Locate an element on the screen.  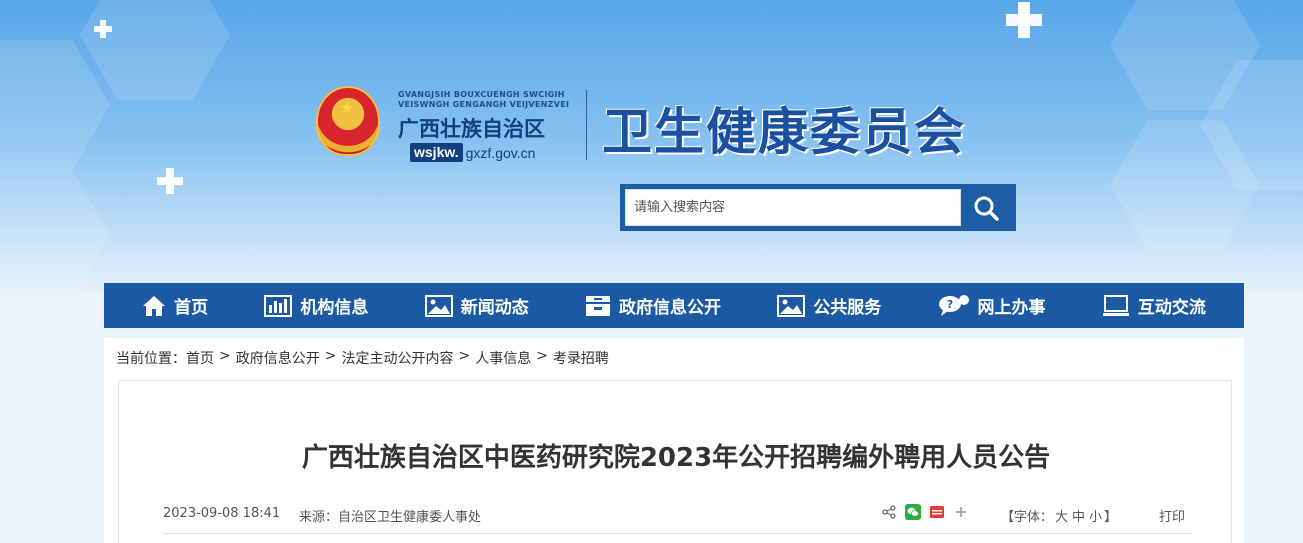
search-icon is located at coordinates (986, 208).